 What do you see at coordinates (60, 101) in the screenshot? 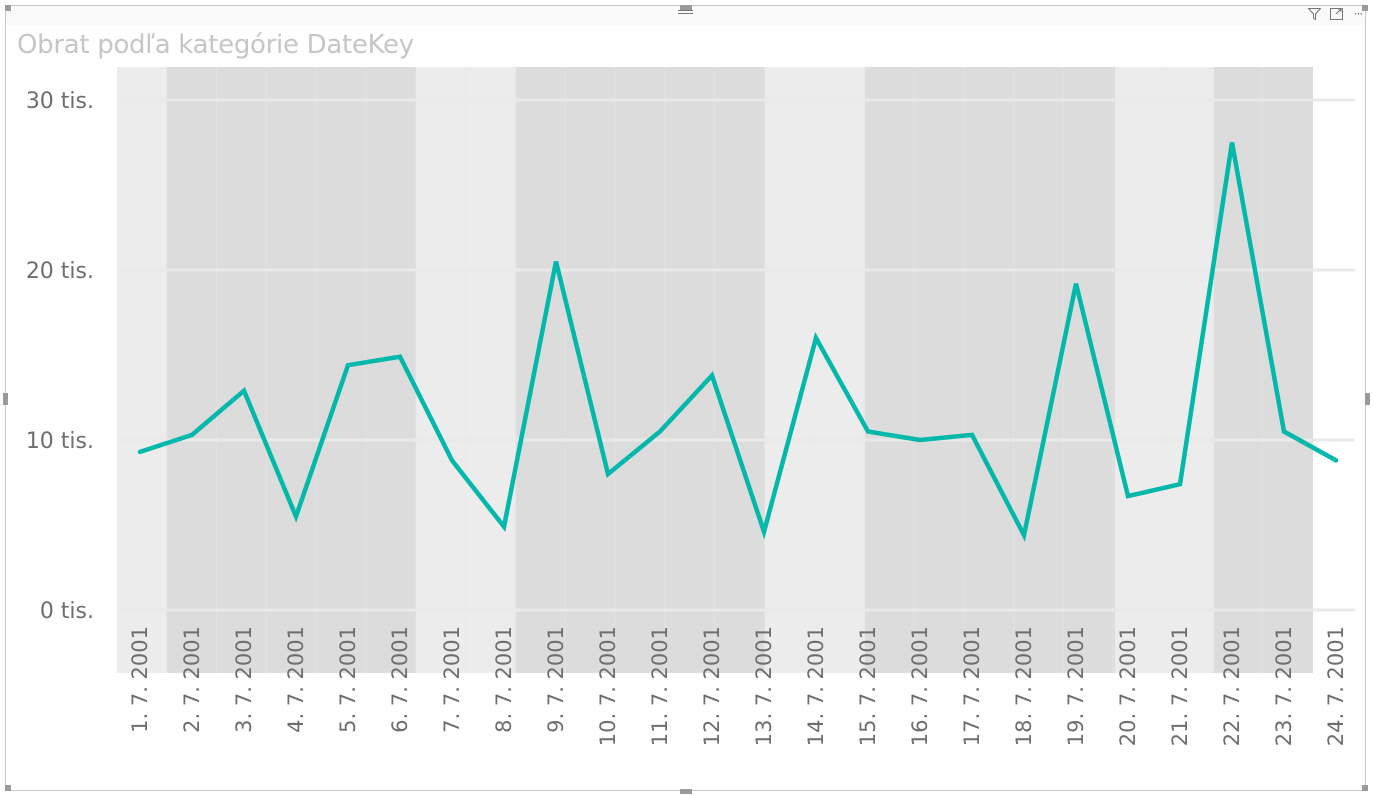
I see `y-tick-label: 30 tis.` at bounding box center [60, 101].